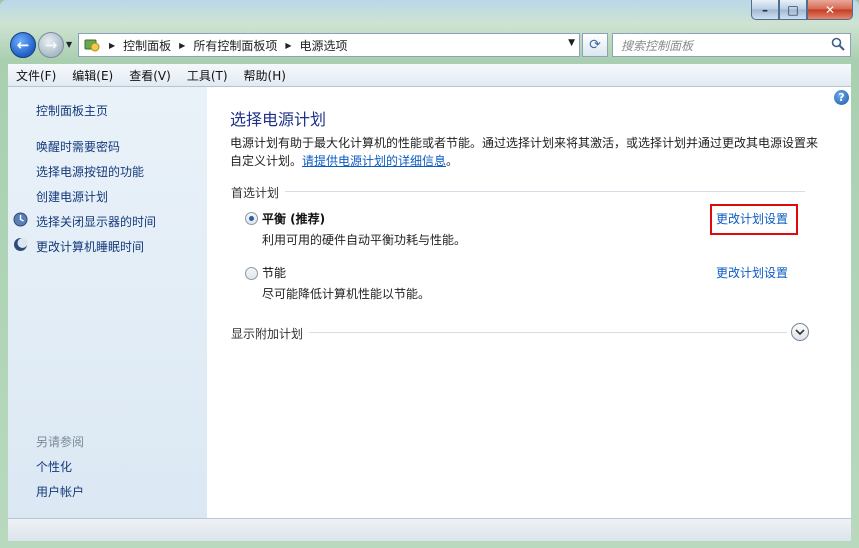  Describe the element at coordinates (752, 218) in the screenshot. I see `plan-balanced-change-settings-link: 更改计划设置` at that location.